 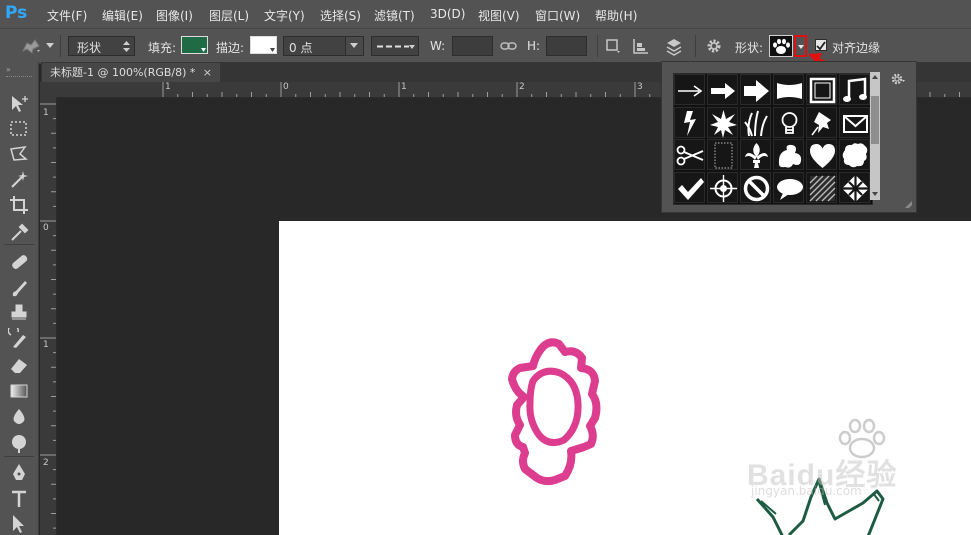 I want to click on menu-window: 窗口(W), so click(x=557, y=15).